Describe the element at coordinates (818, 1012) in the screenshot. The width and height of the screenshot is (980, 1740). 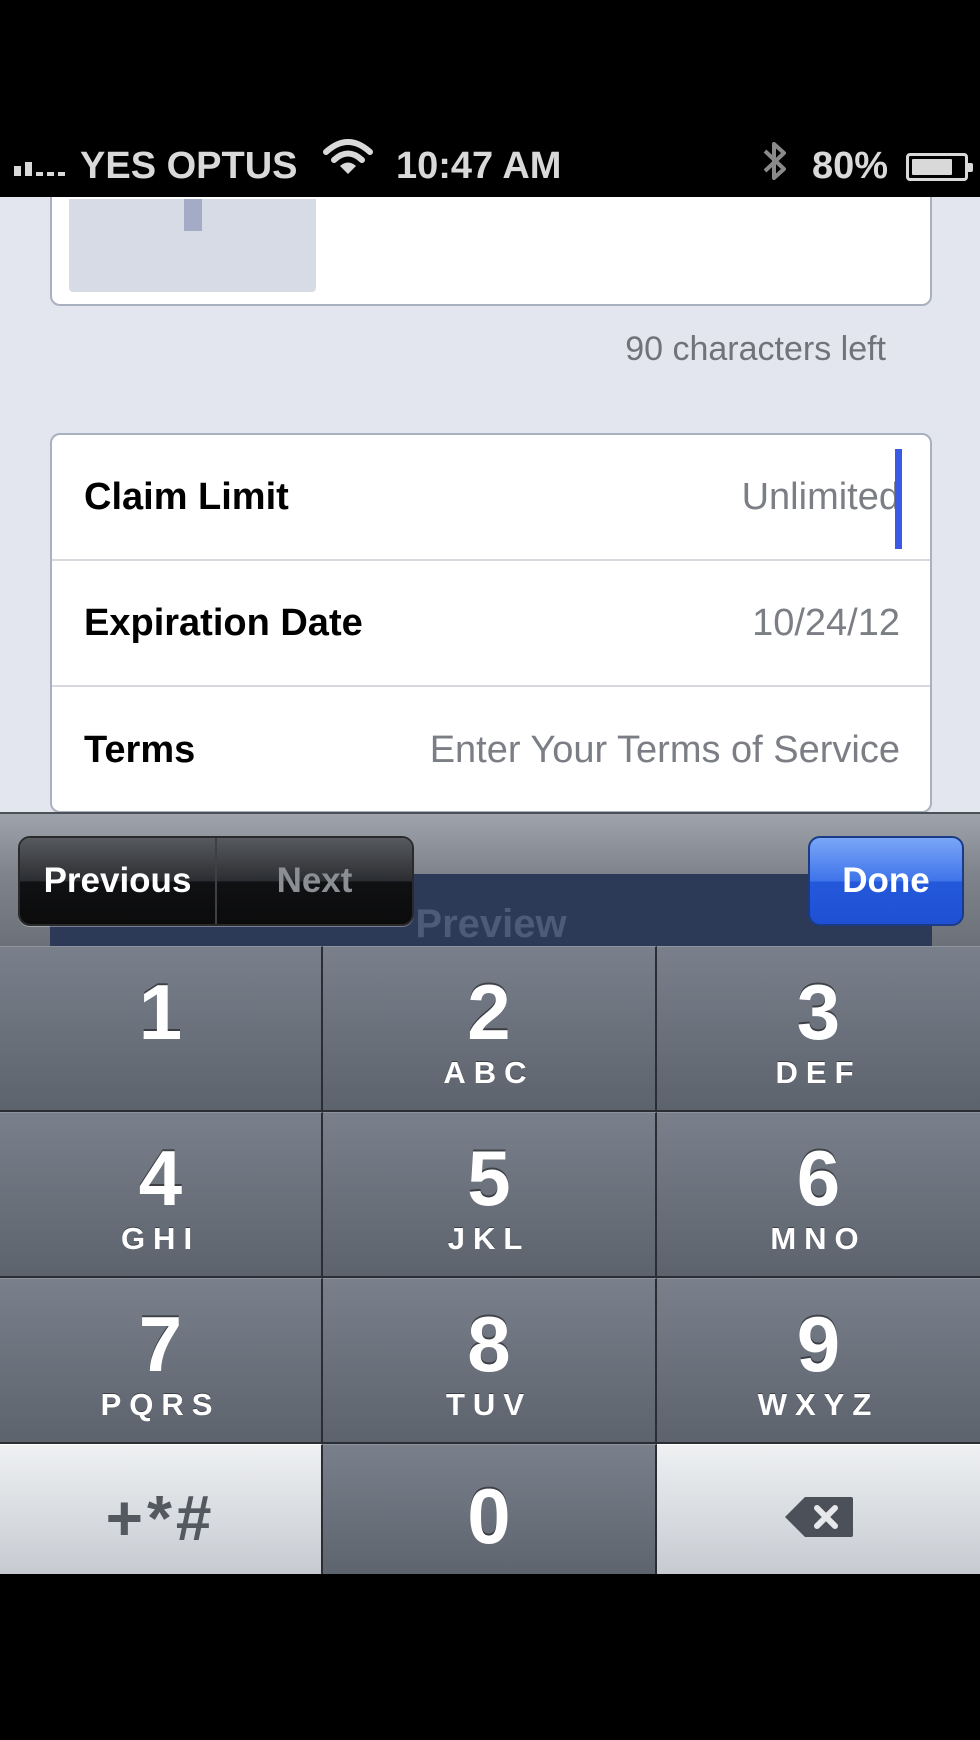
I see `key-digit: 3` at that location.